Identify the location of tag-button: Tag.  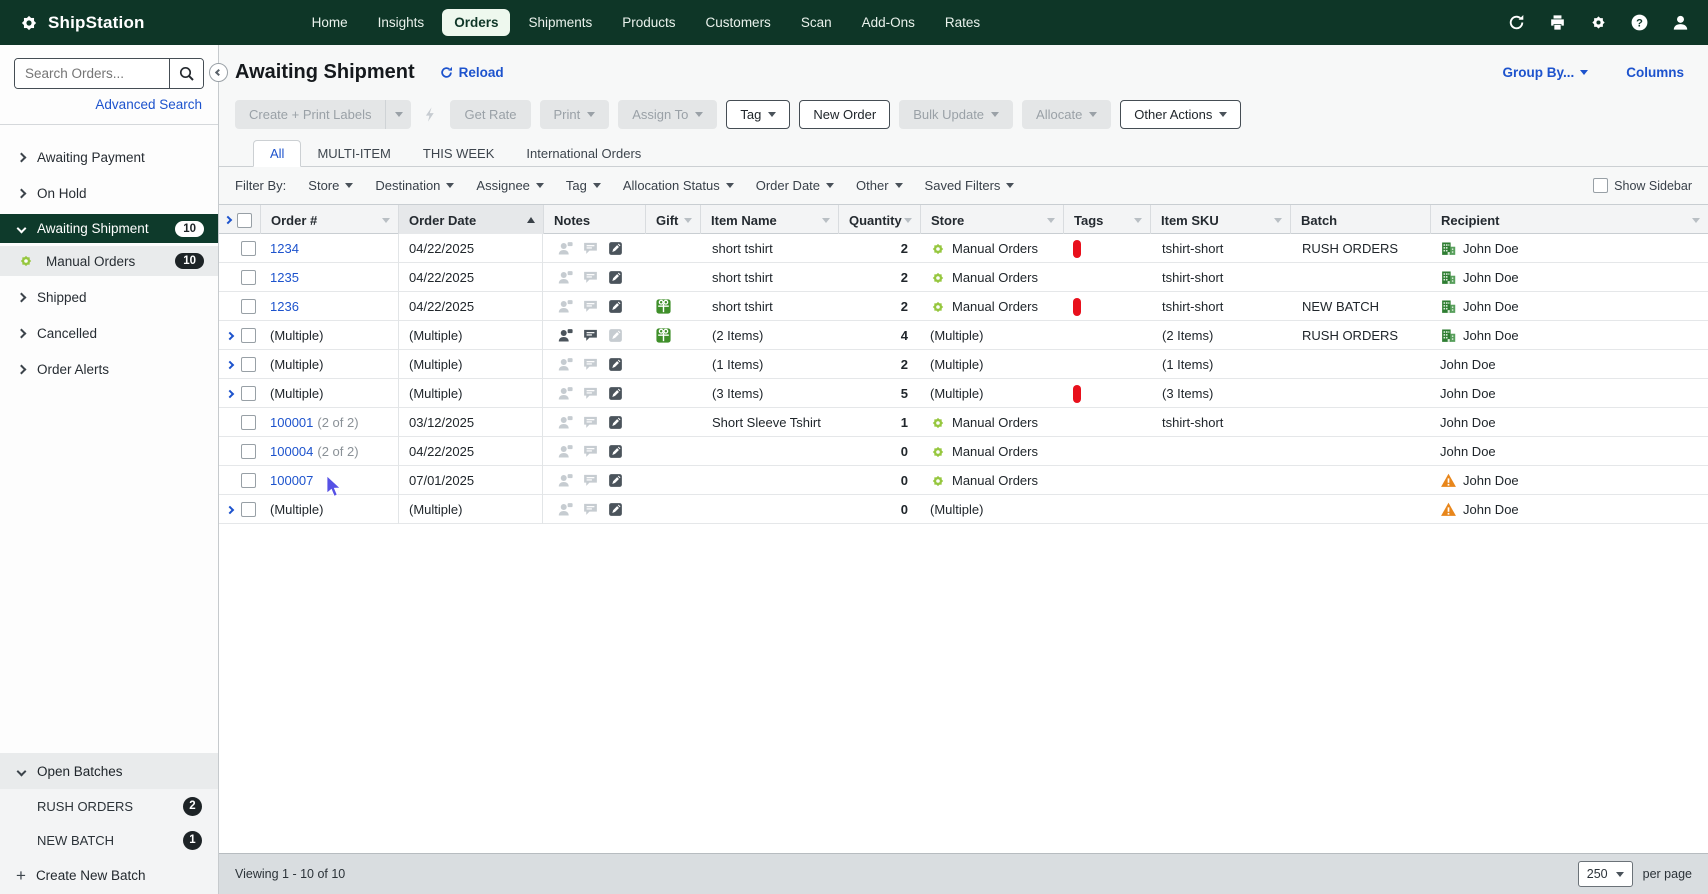
(758, 114).